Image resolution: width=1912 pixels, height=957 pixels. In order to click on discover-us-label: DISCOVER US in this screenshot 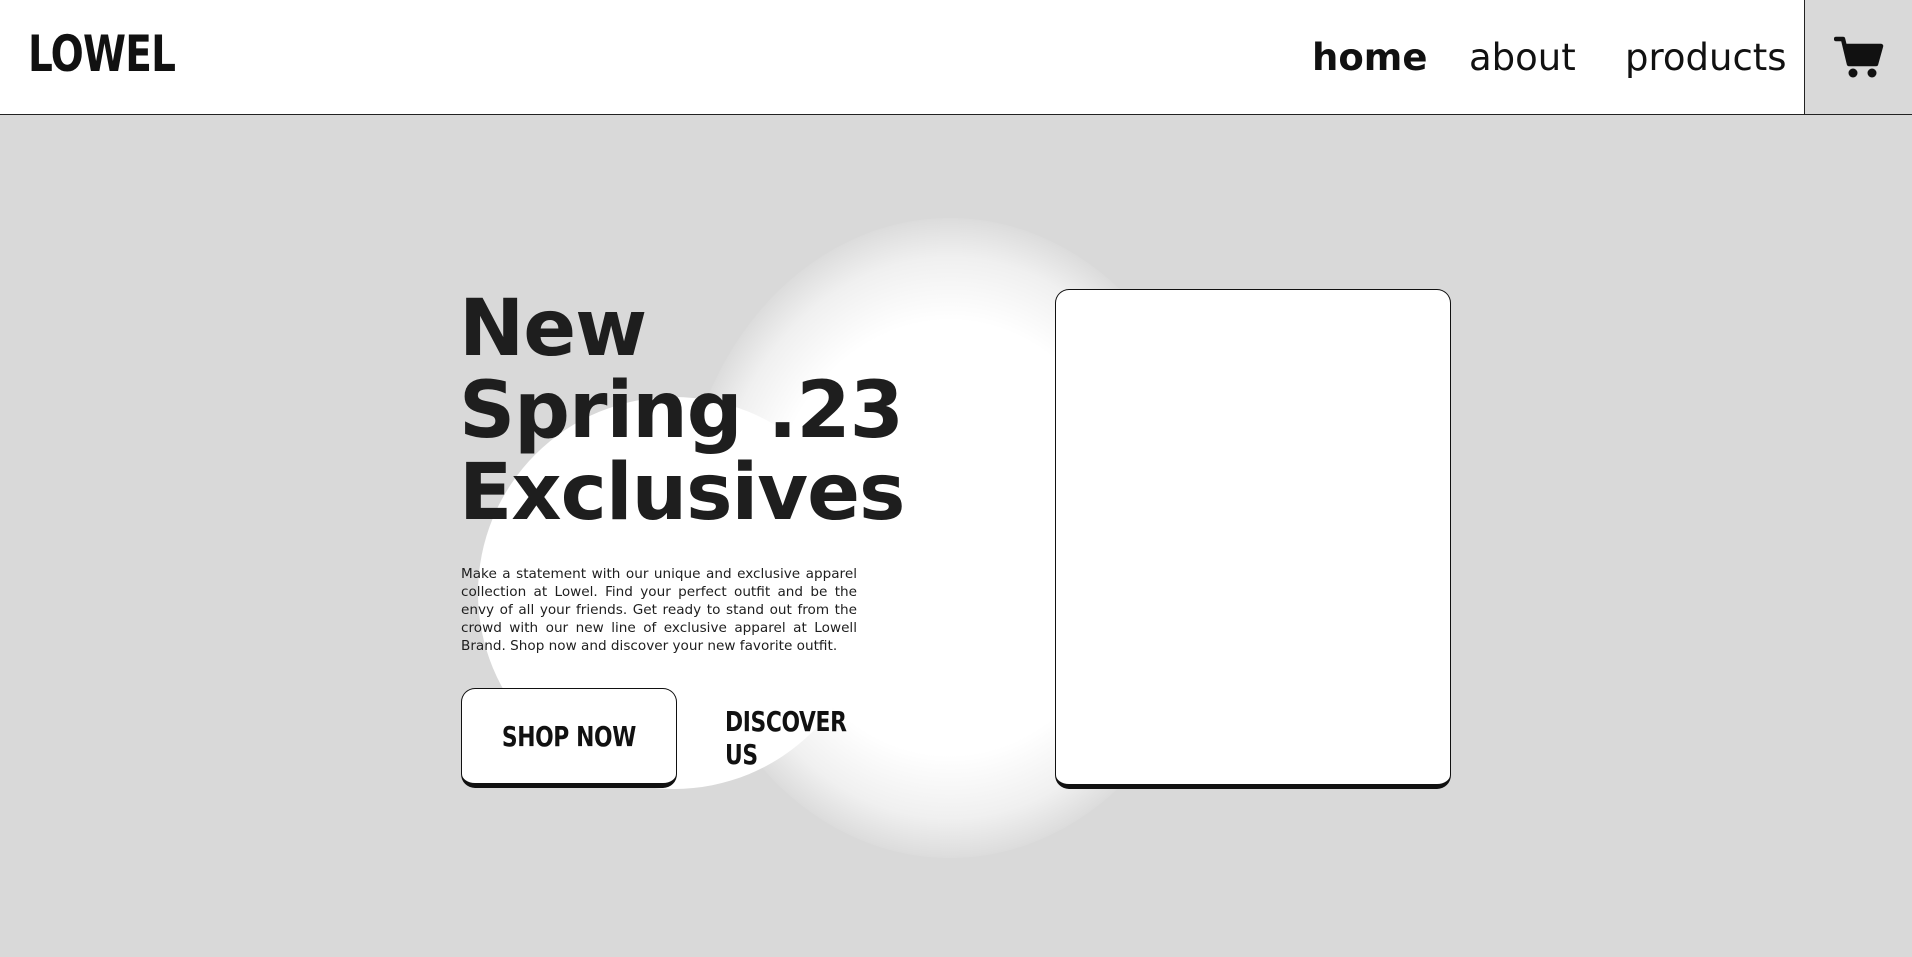, I will do `click(786, 738)`.